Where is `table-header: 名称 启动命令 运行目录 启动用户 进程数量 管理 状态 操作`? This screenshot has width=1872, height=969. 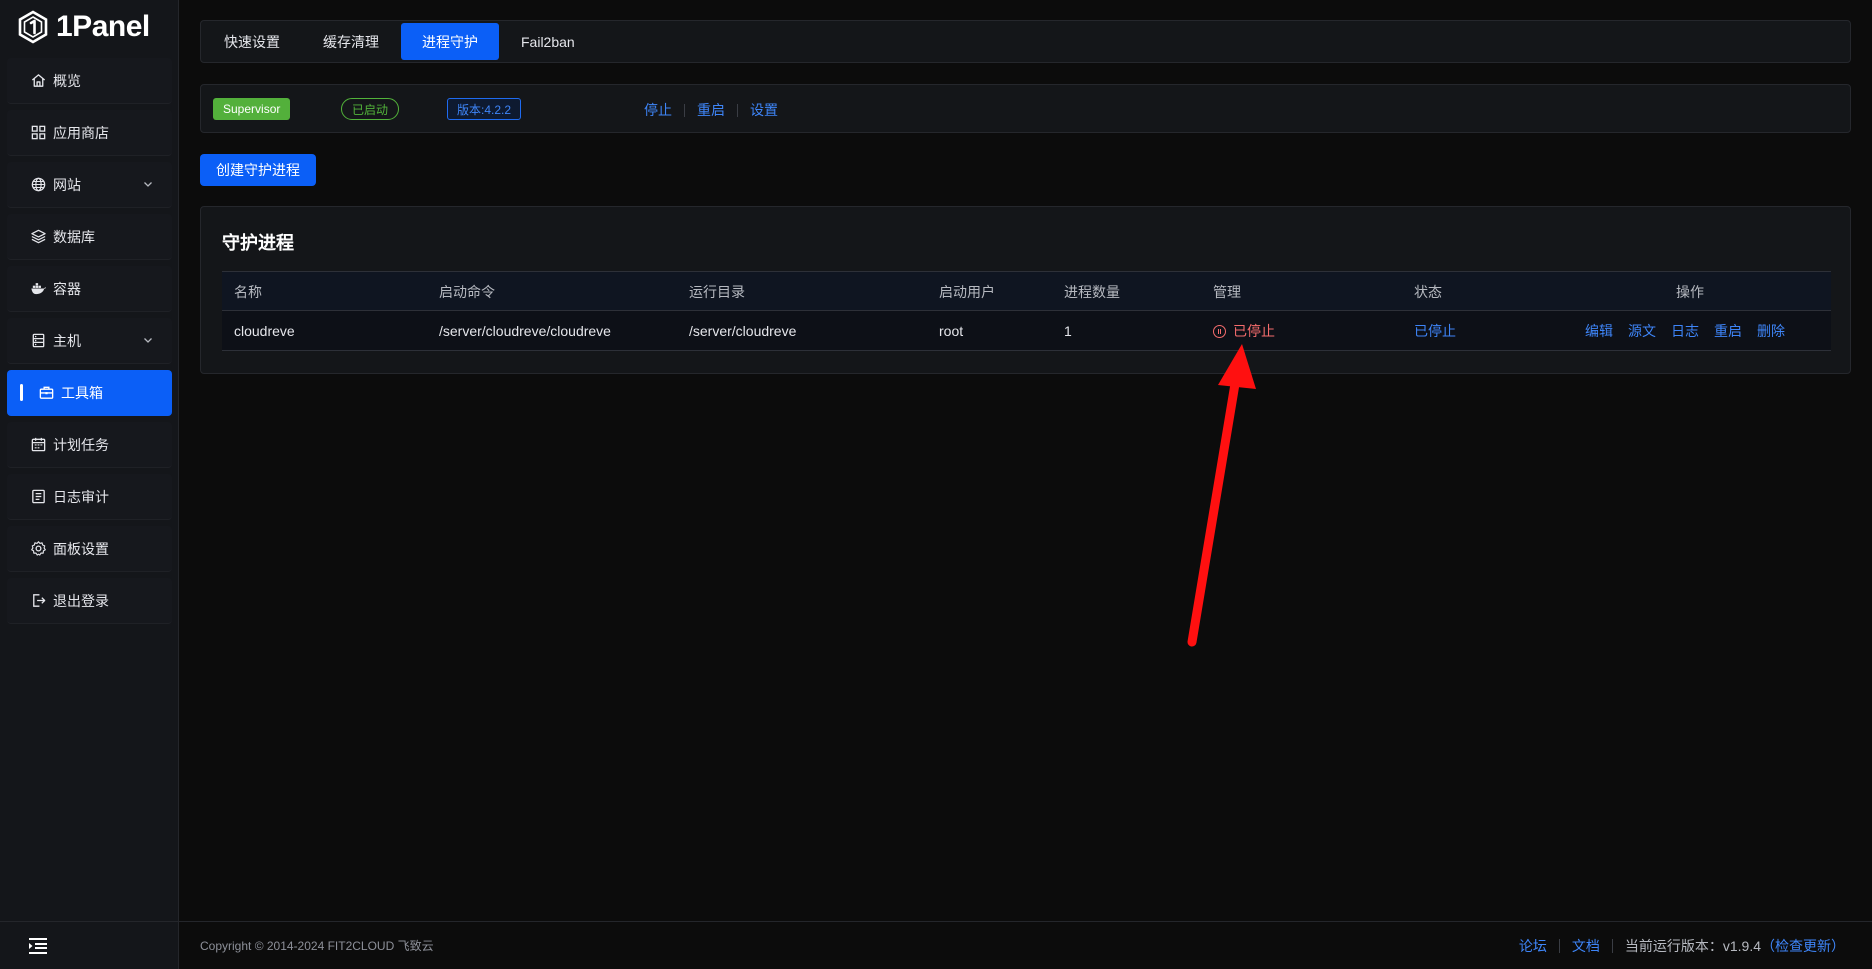
table-header: 名称 启动命令 运行目录 启动用户 进程数量 管理 状态 操作 is located at coordinates (1026, 291).